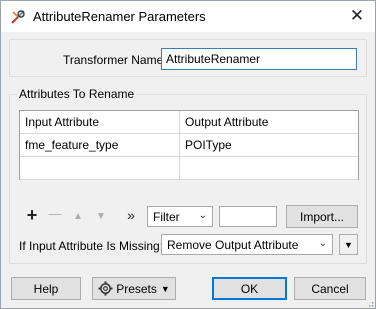  What do you see at coordinates (100, 168) in the screenshot?
I see `input-attribute-cell` at bounding box center [100, 168].